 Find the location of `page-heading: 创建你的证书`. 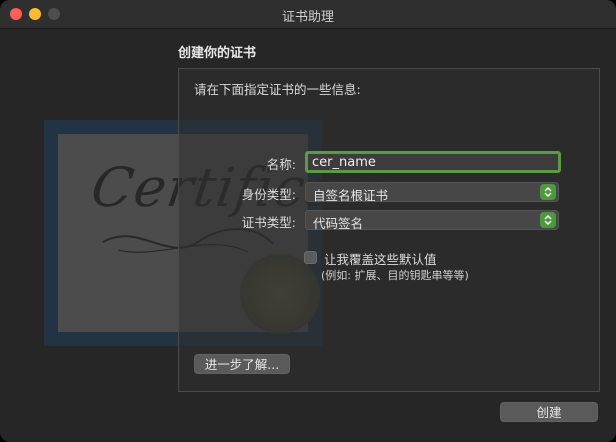

page-heading: 创建你的证书 is located at coordinates (217, 53).